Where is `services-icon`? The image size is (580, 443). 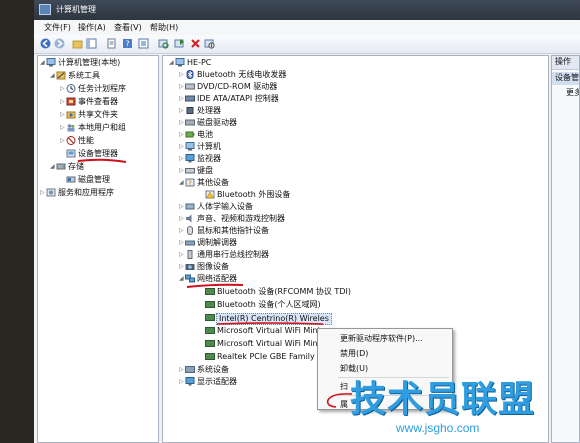
services-icon is located at coordinates (51, 192).